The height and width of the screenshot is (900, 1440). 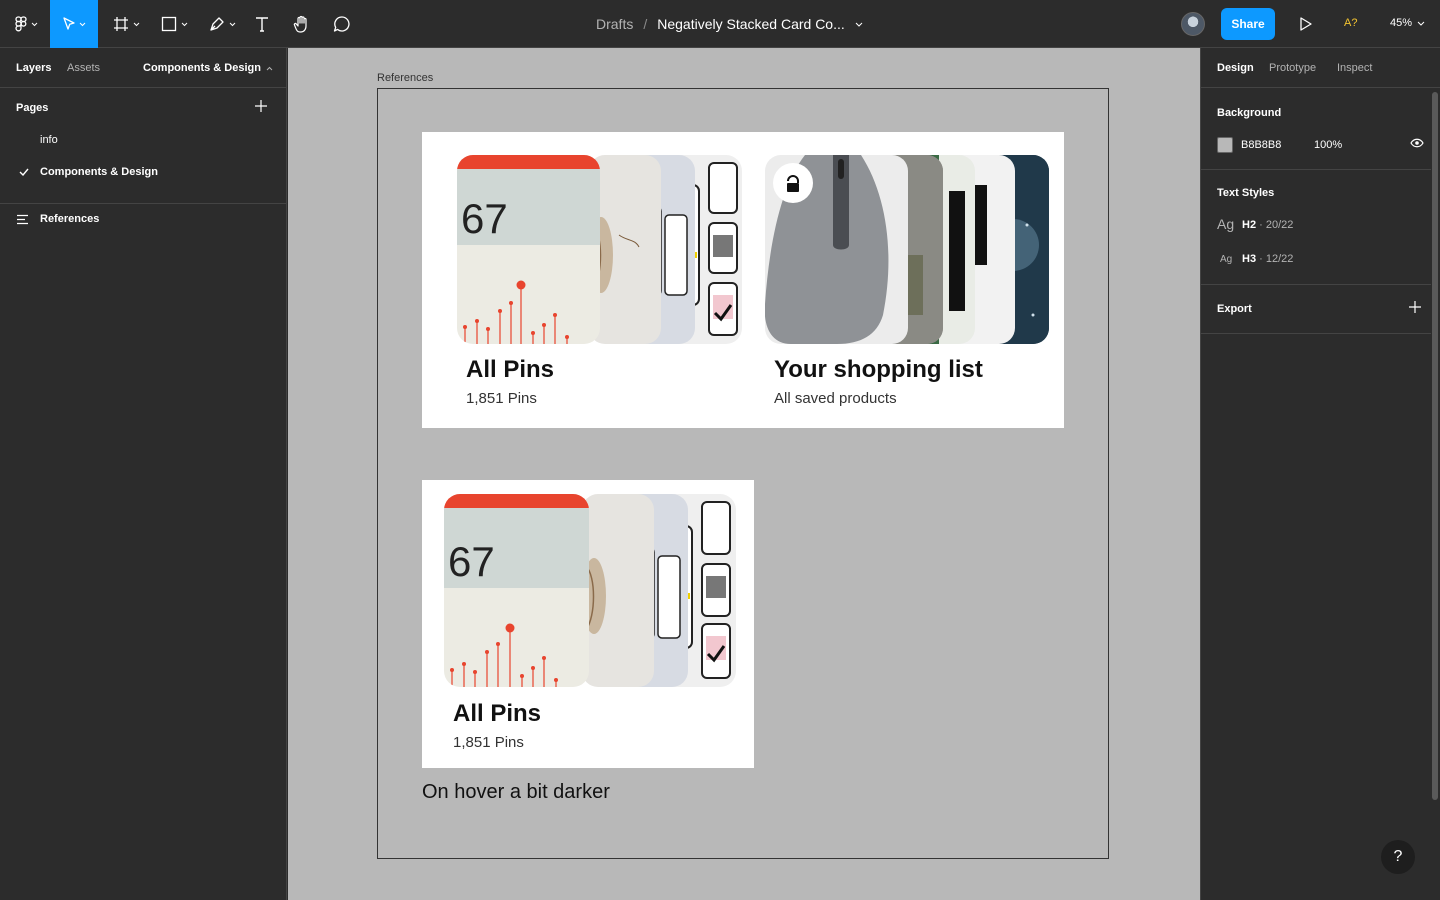 I want to click on chevron-up-icon, so click(x=269, y=68).